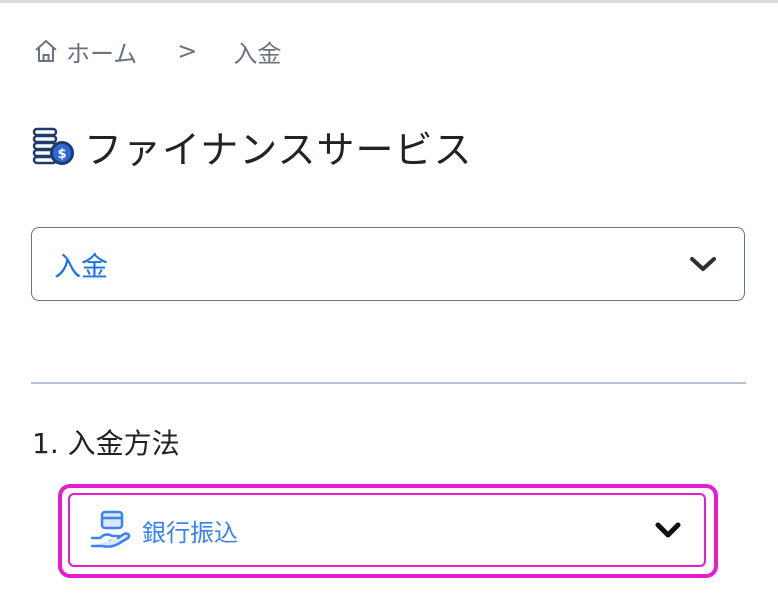  I want to click on top-border, so click(389, 1).